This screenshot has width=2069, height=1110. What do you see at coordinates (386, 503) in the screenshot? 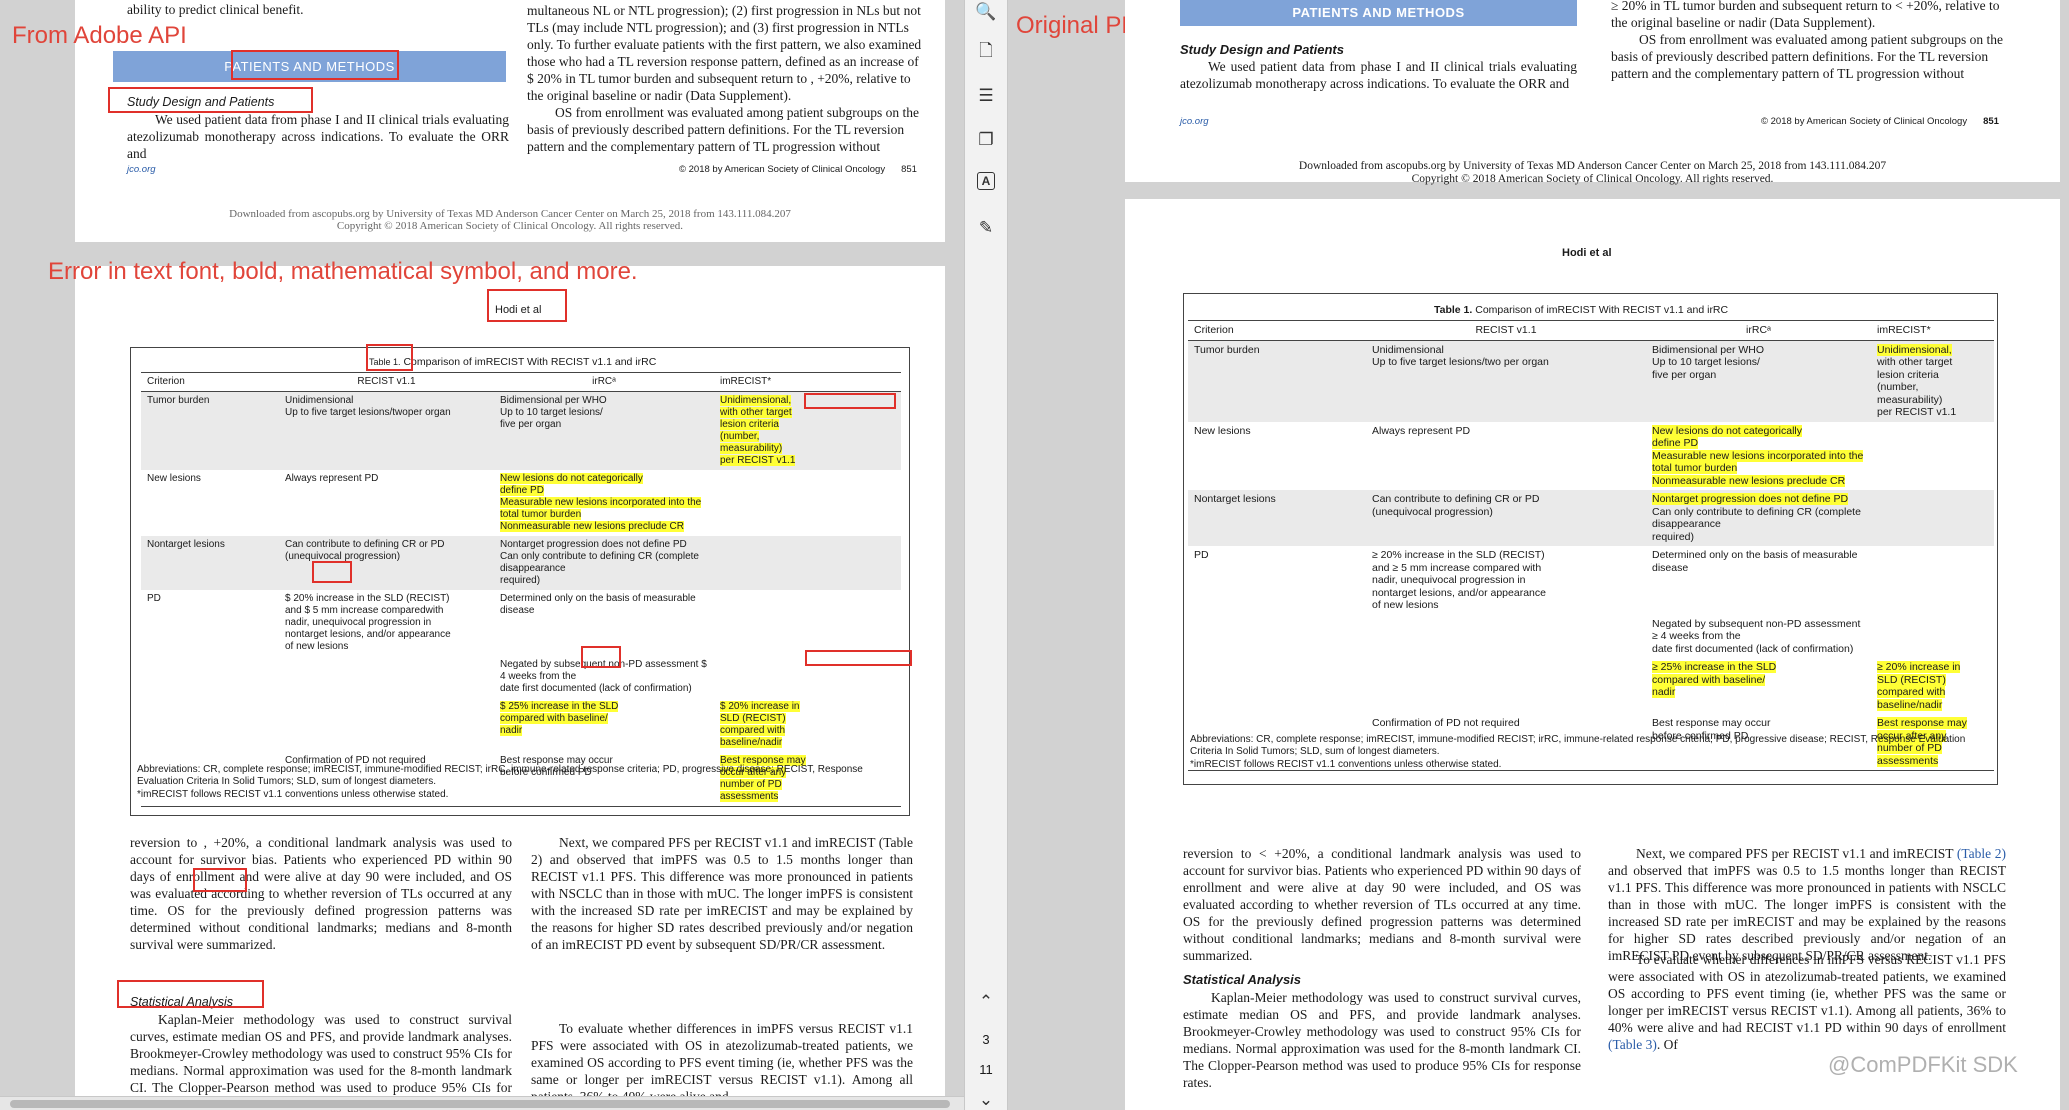
I see `table-cell: Always represent PD` at bounding box center [386, 503].